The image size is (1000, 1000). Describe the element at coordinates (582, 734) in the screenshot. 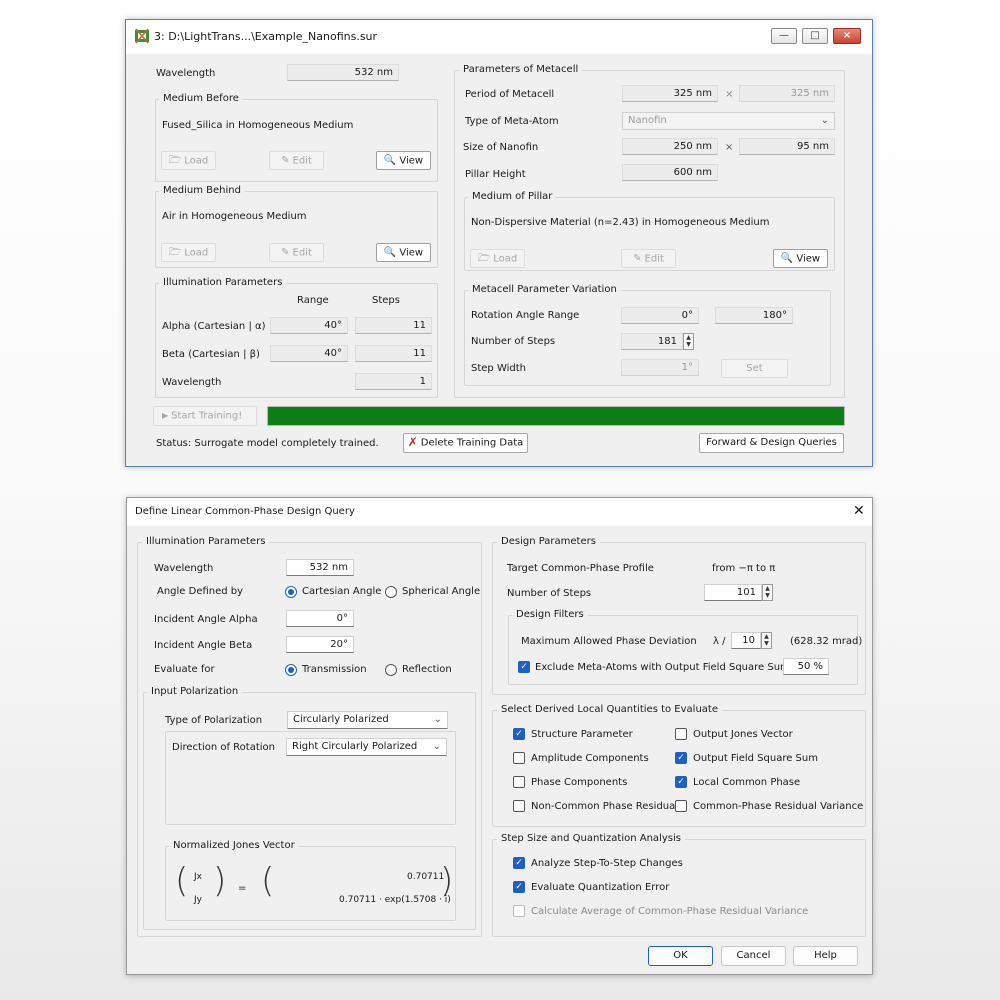

I see `structure-parameter-label: Structure Parameter` at that location.